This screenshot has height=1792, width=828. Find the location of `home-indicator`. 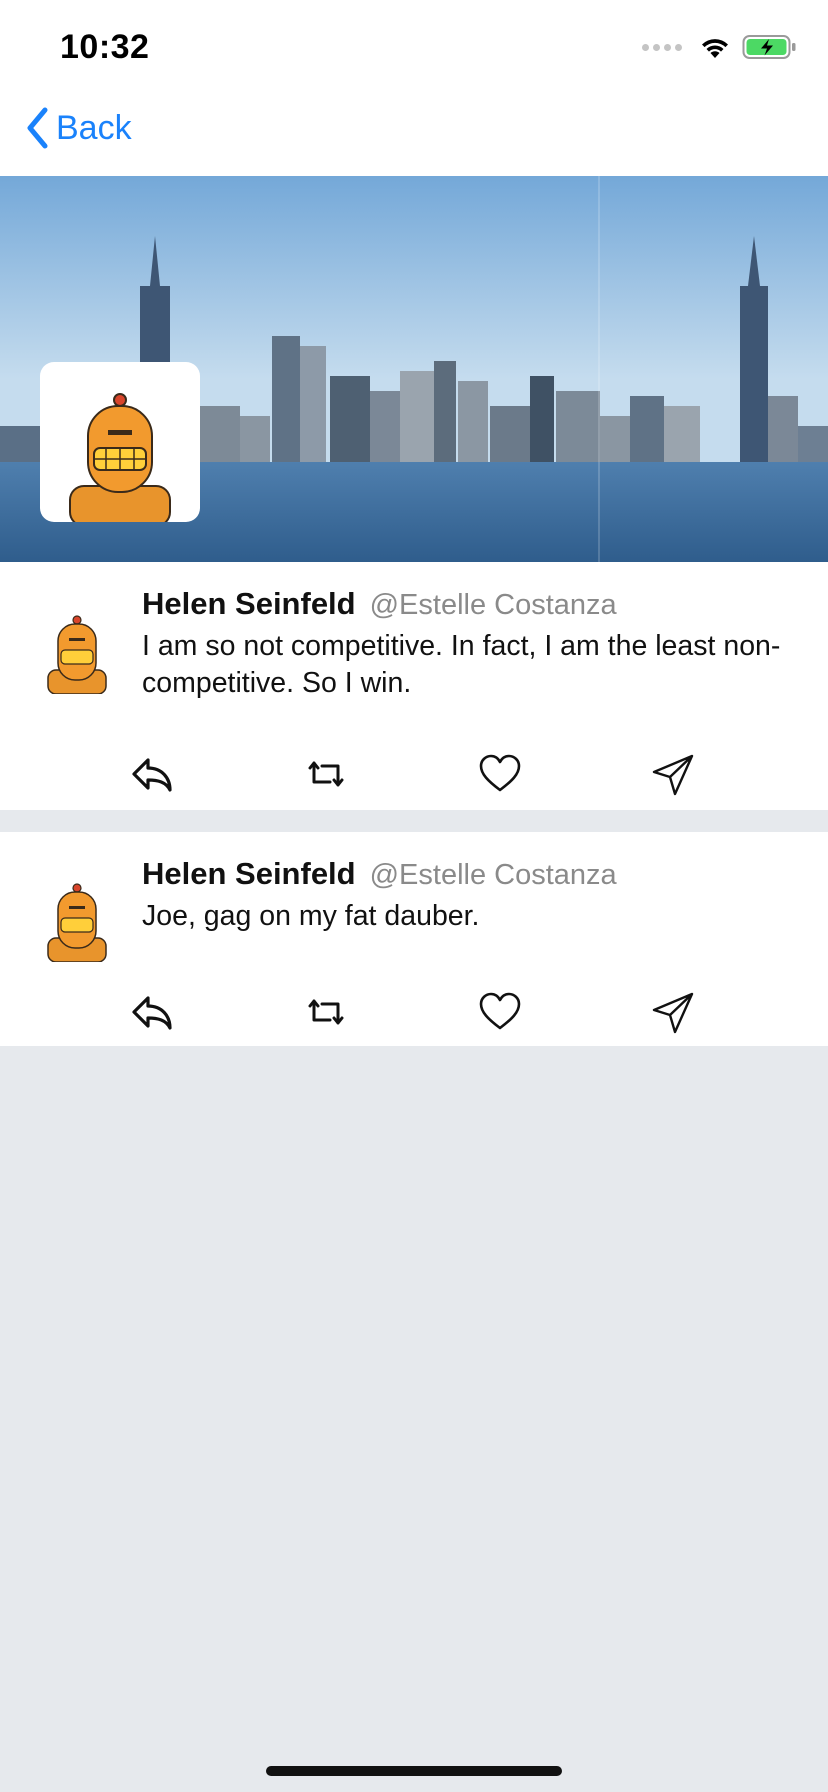

home-indicator is located at coordinates (414, 1771).